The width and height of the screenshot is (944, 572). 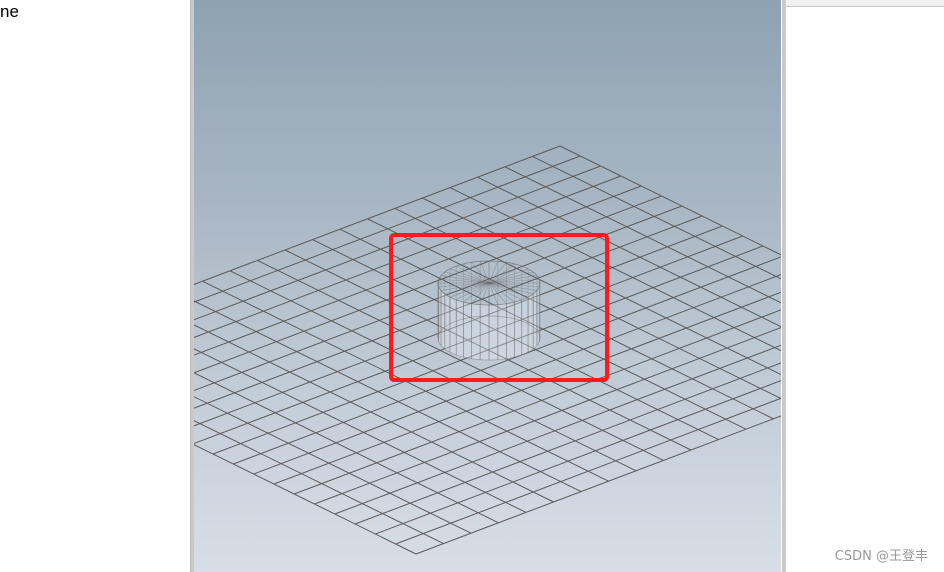 I want to click on tree-item-label: ne, so click(x=9, y=12).